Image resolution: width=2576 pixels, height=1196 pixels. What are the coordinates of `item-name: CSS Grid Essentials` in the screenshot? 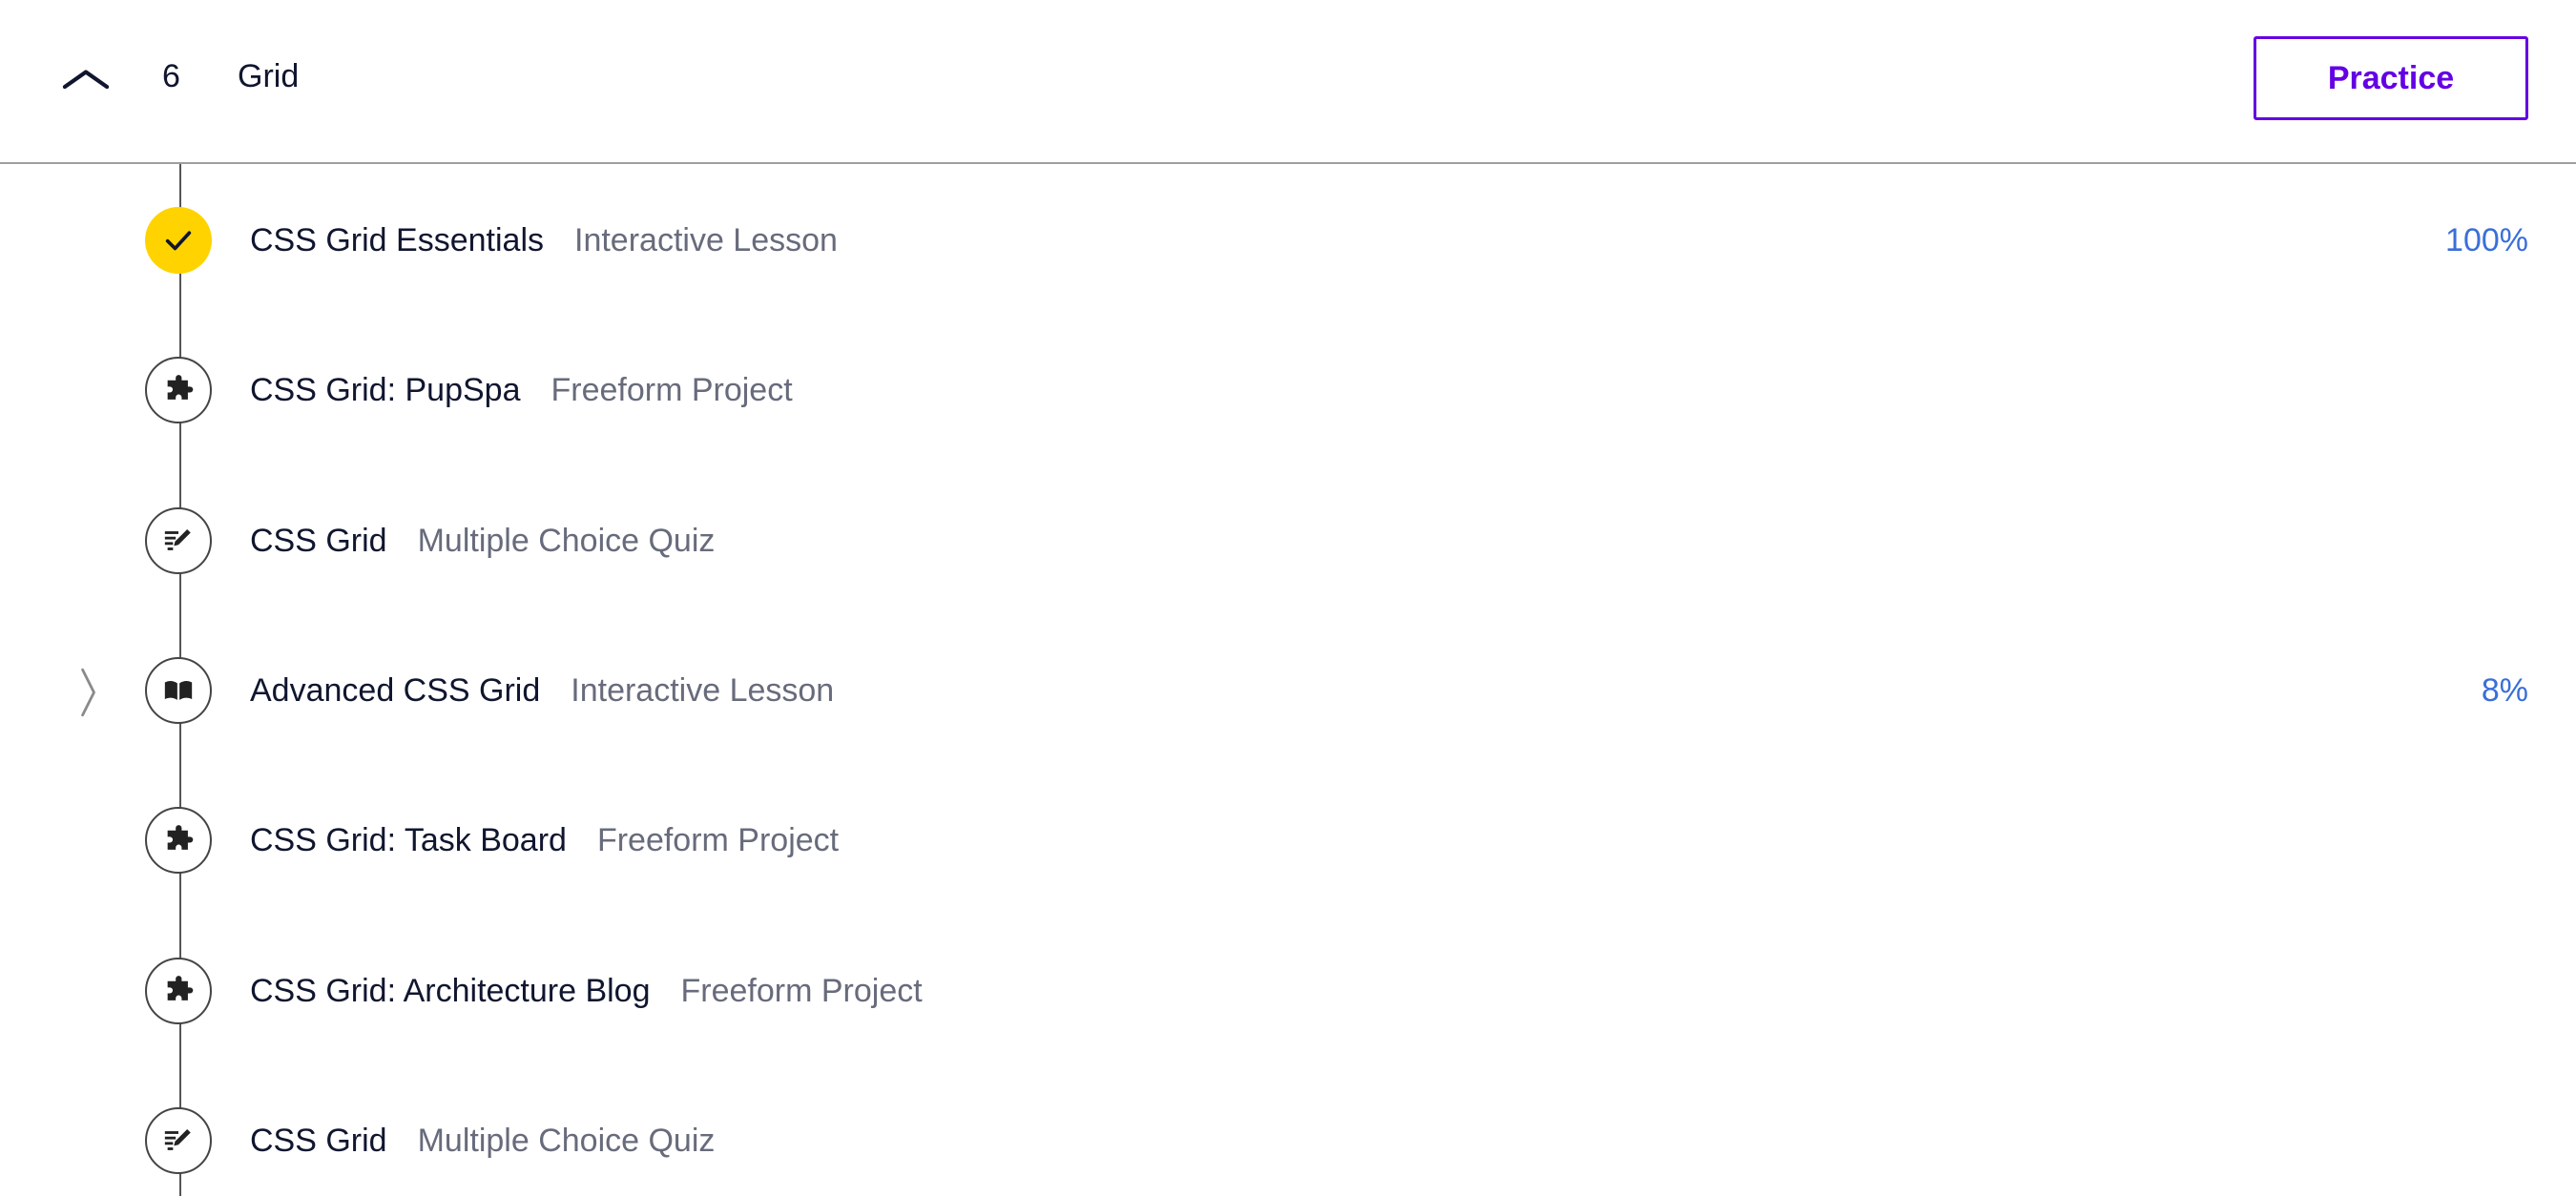 It's located at (397, 240).